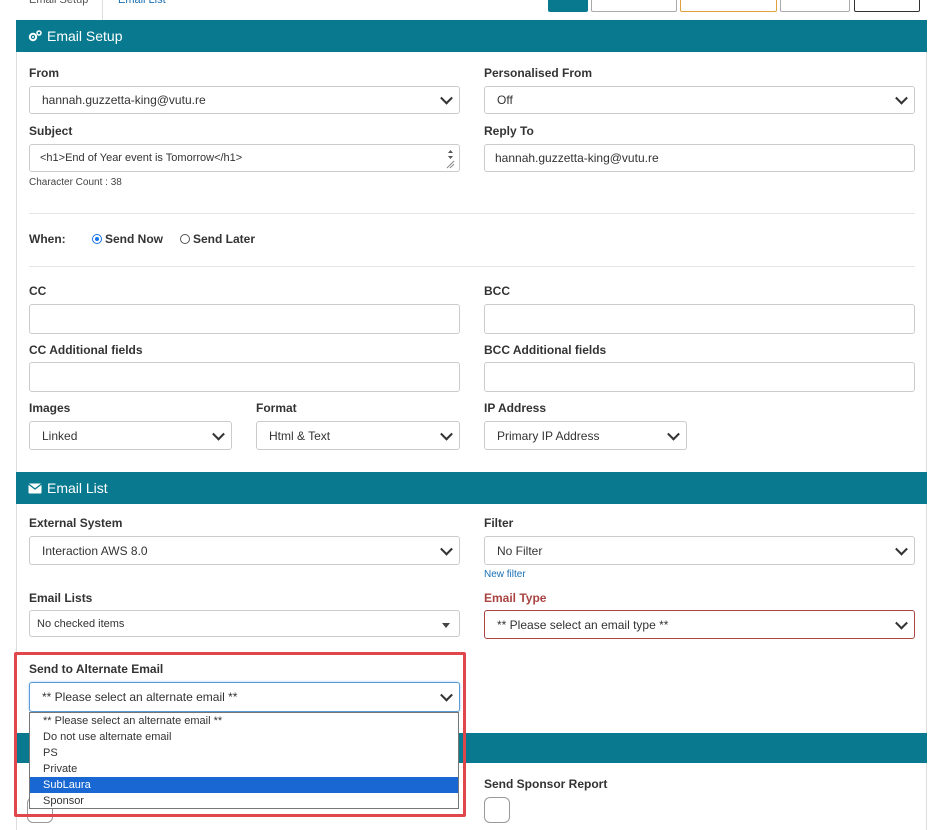  What do you see at coordinates (300, 435) in the screenshot?
I see `format-value: Html & Text` at bounding box center [300, 435].